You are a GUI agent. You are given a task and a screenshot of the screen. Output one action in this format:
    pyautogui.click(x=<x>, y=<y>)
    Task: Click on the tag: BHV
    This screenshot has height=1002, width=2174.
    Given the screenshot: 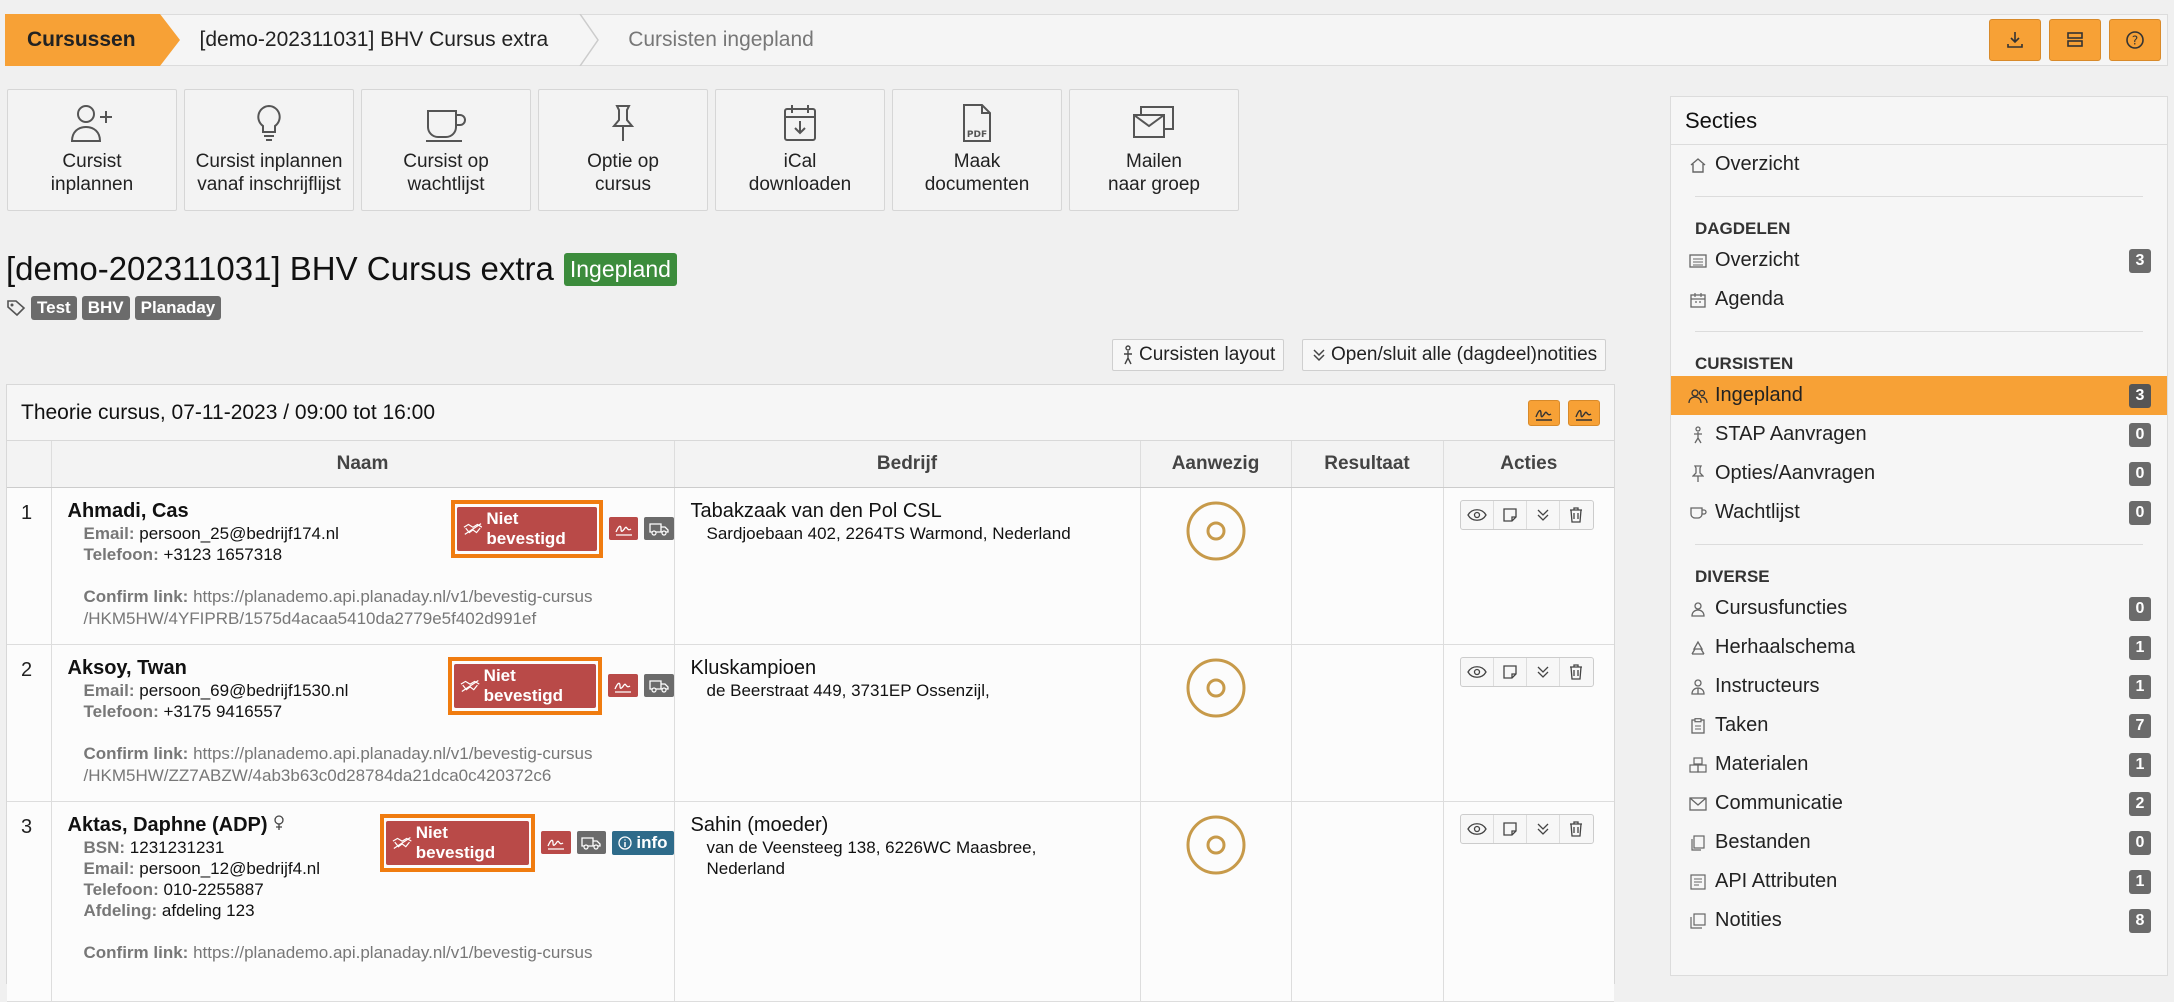 What is the action you would take?
    pyautogui.click(x=105, y=308)
    